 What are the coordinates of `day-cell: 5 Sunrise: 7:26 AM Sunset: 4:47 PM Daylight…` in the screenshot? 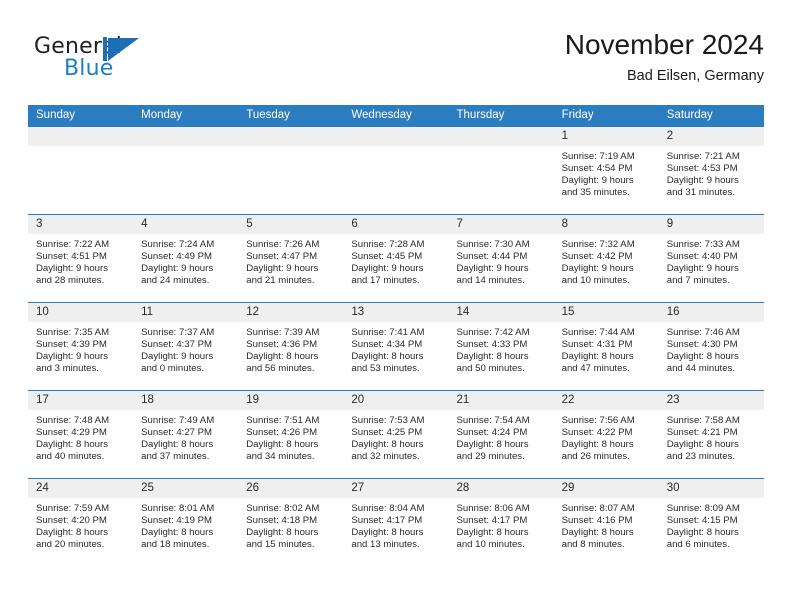 It's located at (291, 258).